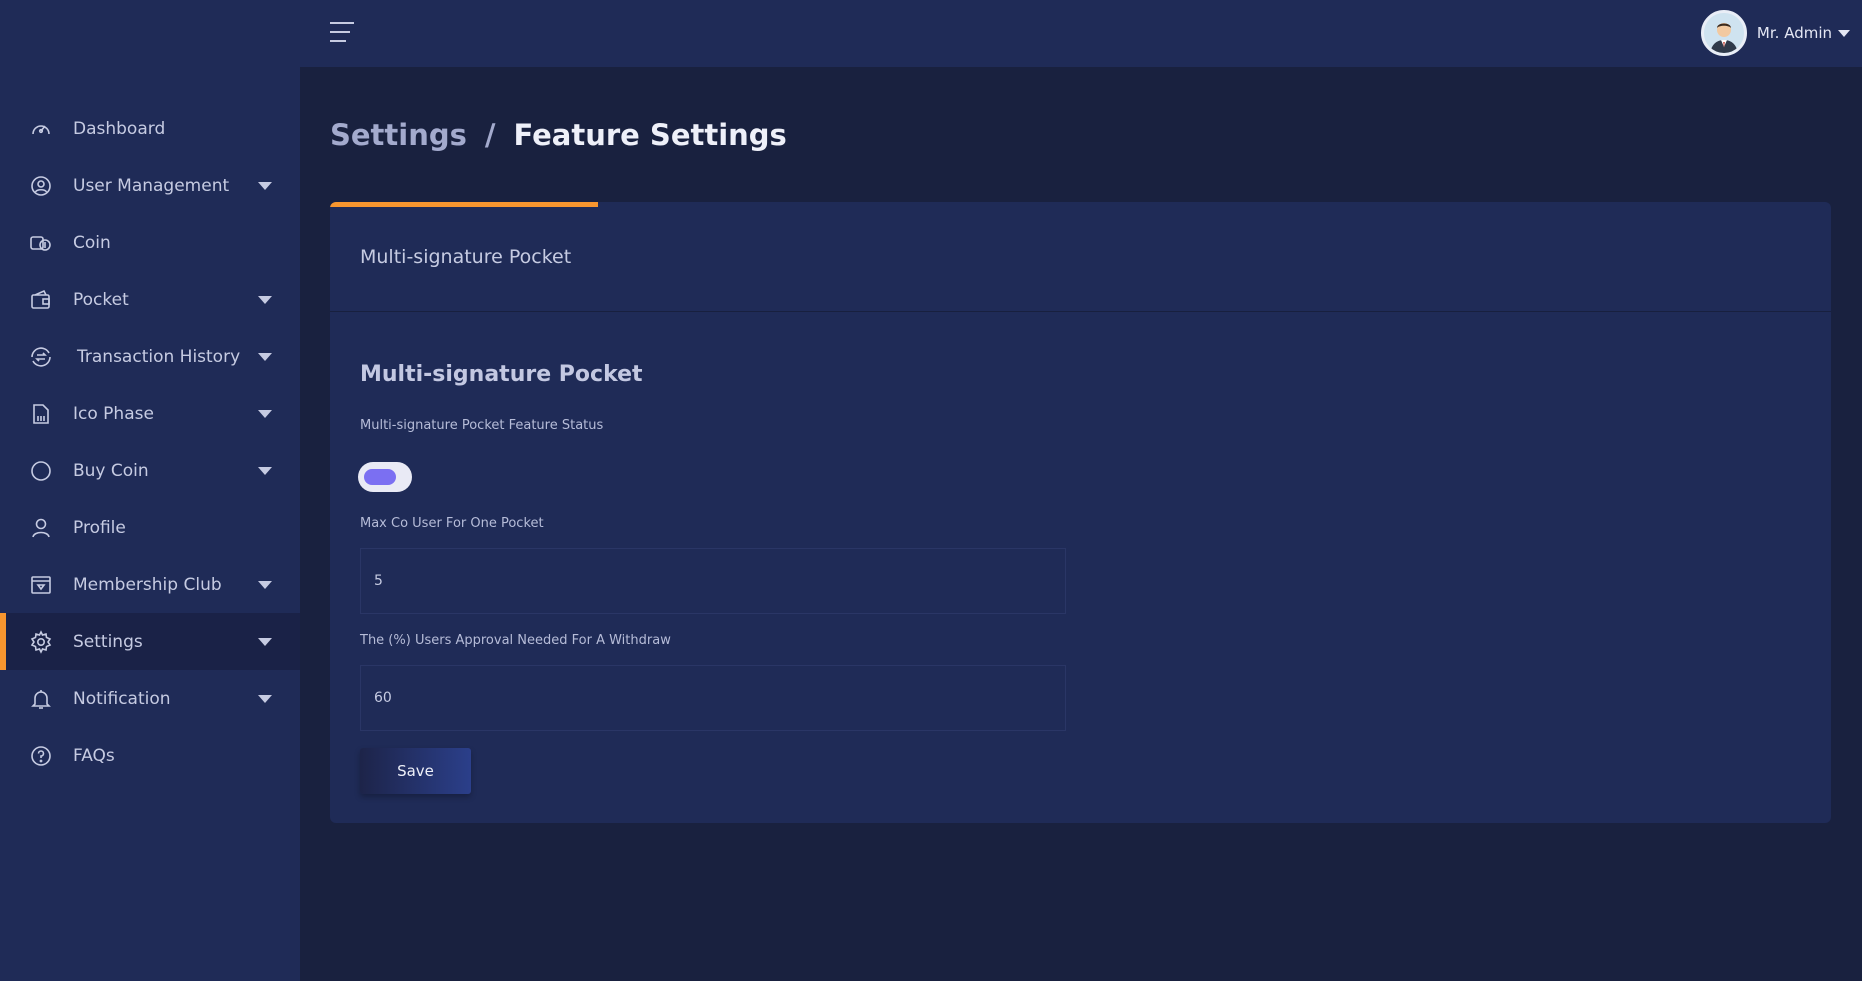 This screenshot has width=1862, height=981. What do you see at coordinates (41, 756) in the screenshot?
I see `question-icon` at bounding box center [41, 756].